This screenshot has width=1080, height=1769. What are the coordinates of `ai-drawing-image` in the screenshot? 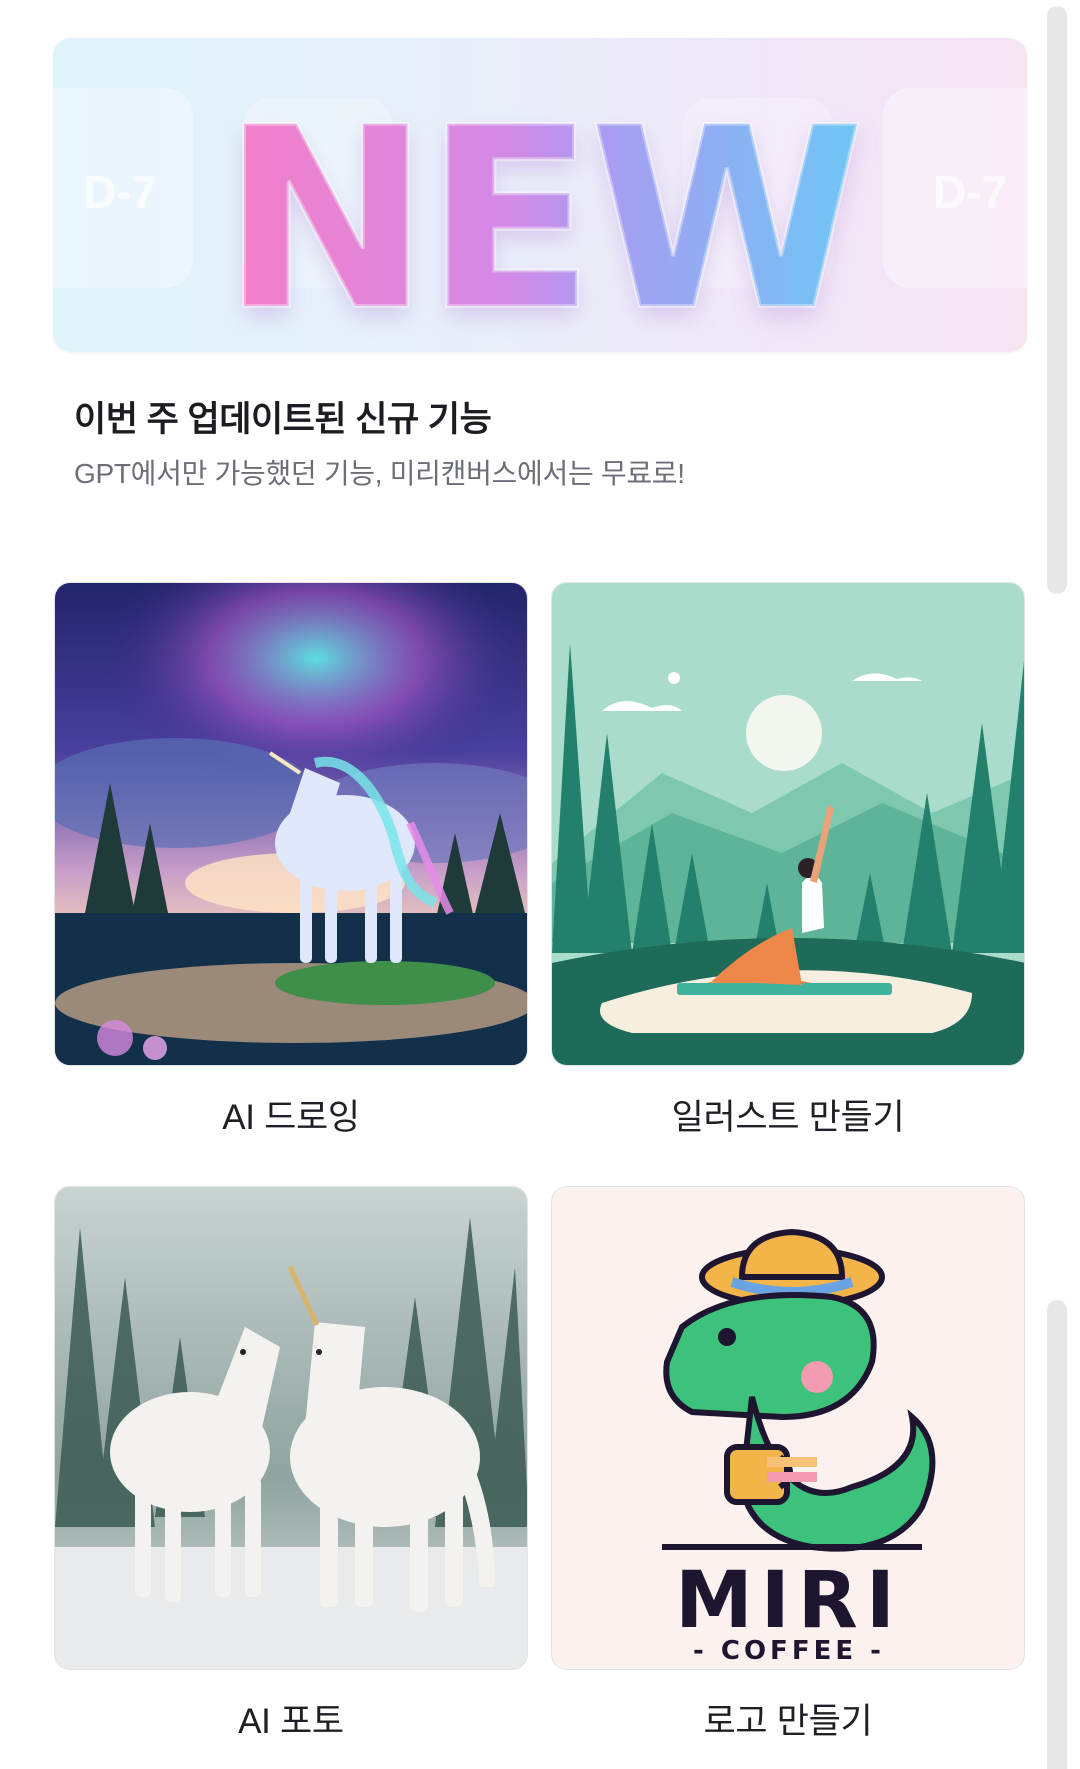 It's located at (291, 824).